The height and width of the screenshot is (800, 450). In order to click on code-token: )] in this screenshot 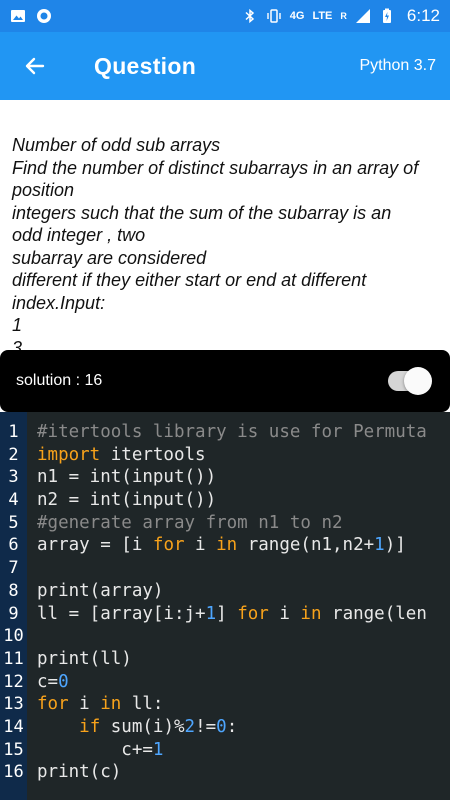, I will do `click(395, 545)`.